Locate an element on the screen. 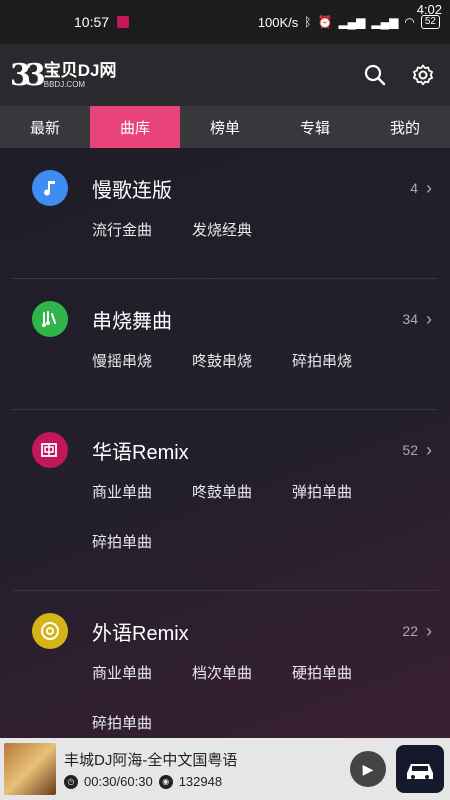 This screenshot has height=800, width=450. tag-item: 咚鼓单曲 is located at coordinates (242, 501).